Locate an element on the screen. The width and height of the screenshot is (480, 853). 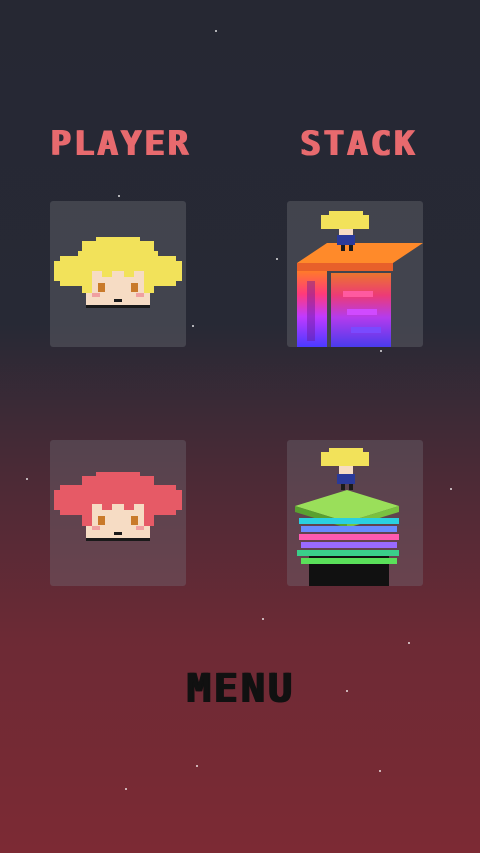
red-character-icon is located at coordinates (118, 506).